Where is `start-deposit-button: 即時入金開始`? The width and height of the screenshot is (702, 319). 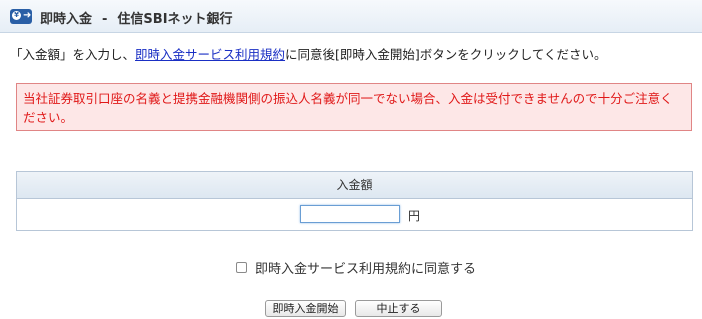
start-deposit-button: 即時入金開始 is located at coordinates (305, 308).